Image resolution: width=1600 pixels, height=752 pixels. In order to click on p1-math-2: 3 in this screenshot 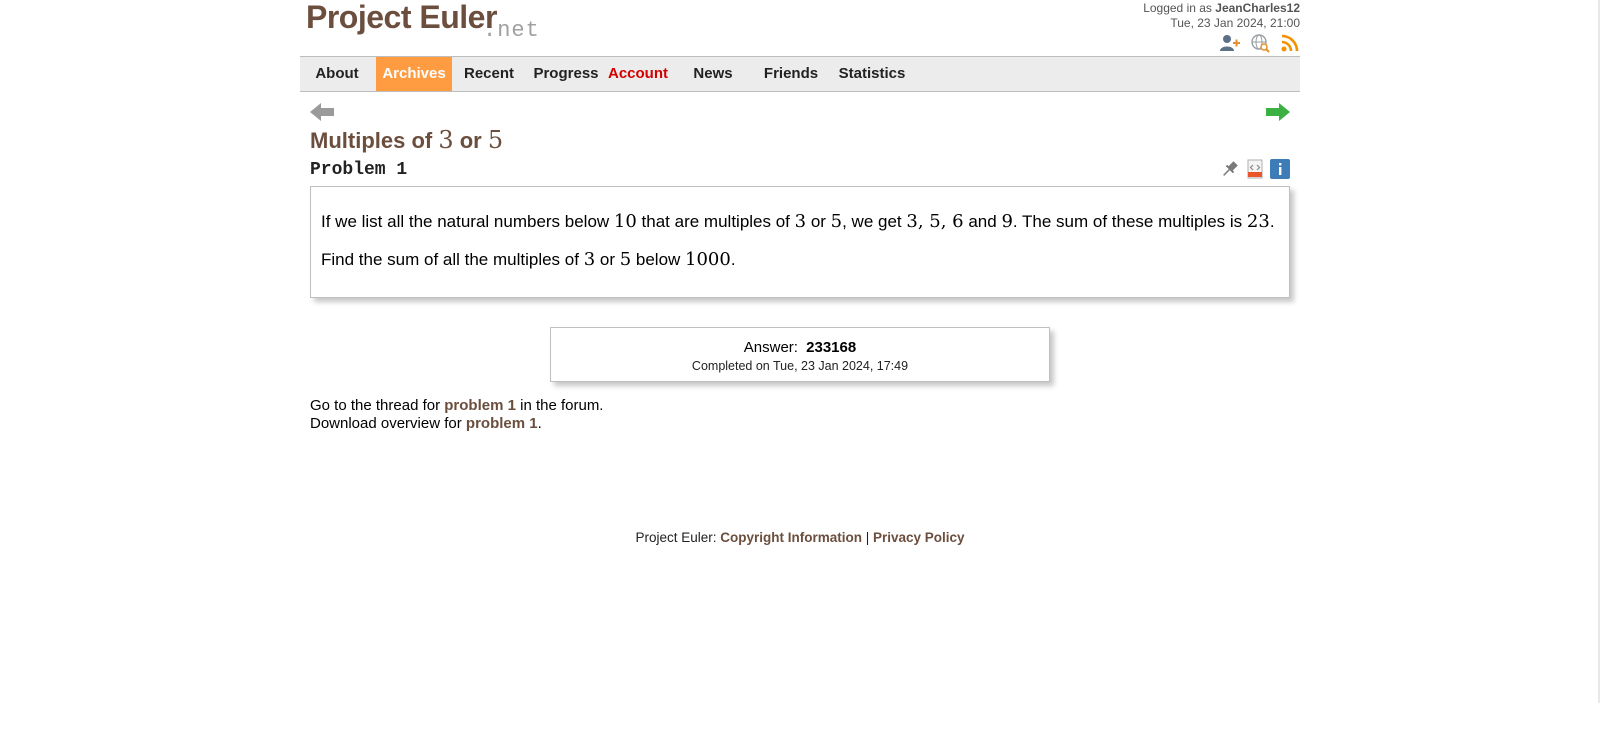, I will do `click(800, 221)`.